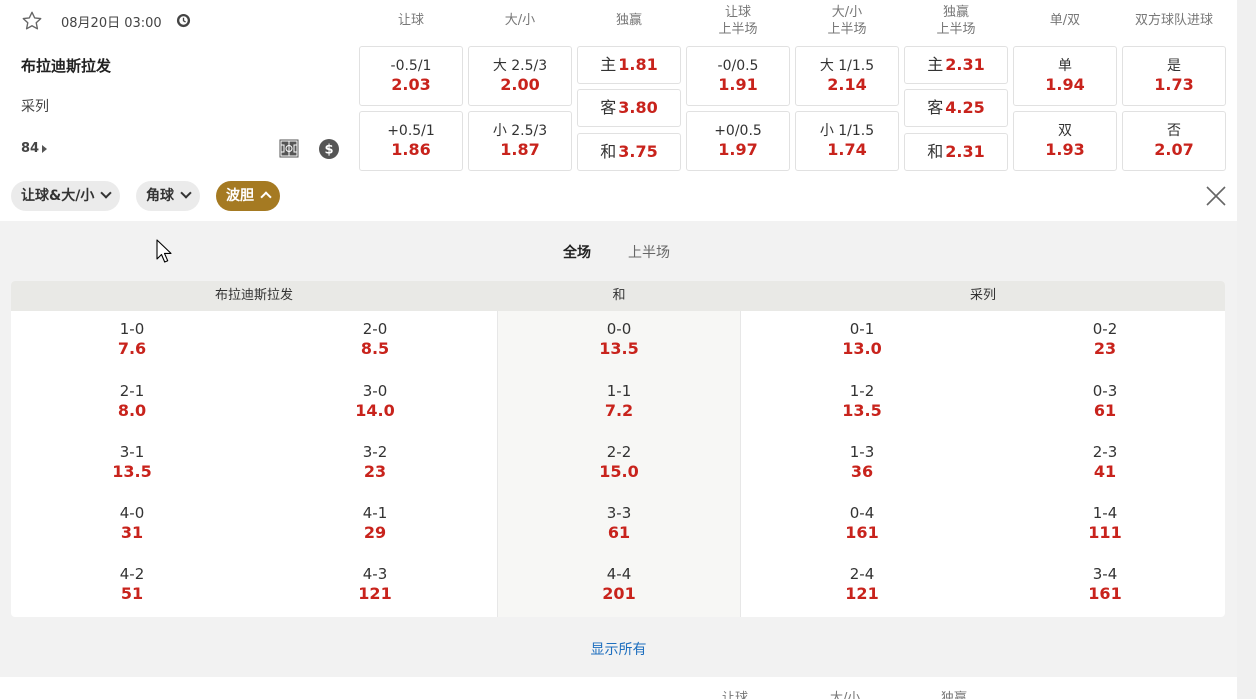  I want to click on odd-cell-1x2-draw: 和 3.75, so click(629, 152).